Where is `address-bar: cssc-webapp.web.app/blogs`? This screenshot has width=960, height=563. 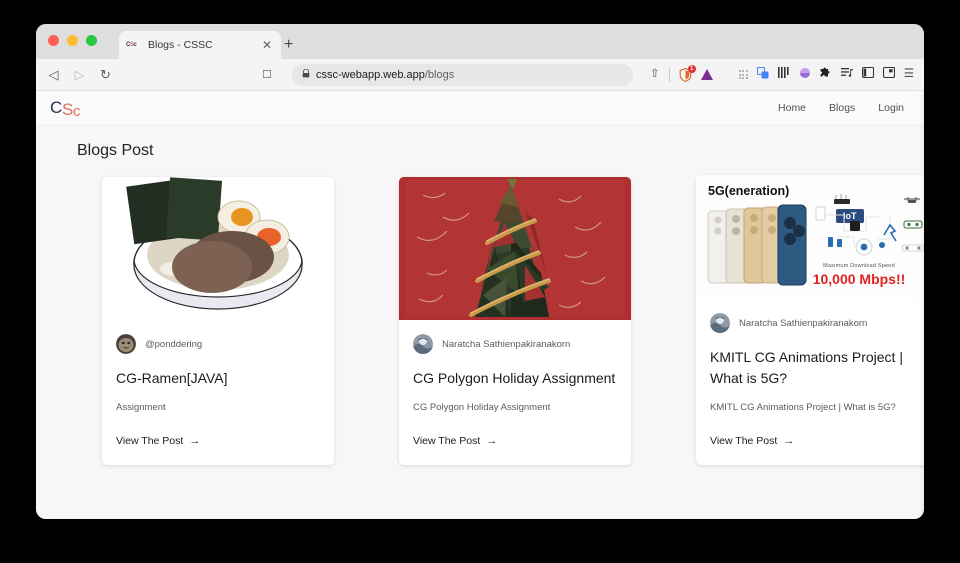
address-bar: cssc-webapp.web.app/blogs is located at coordinates (463, 74).